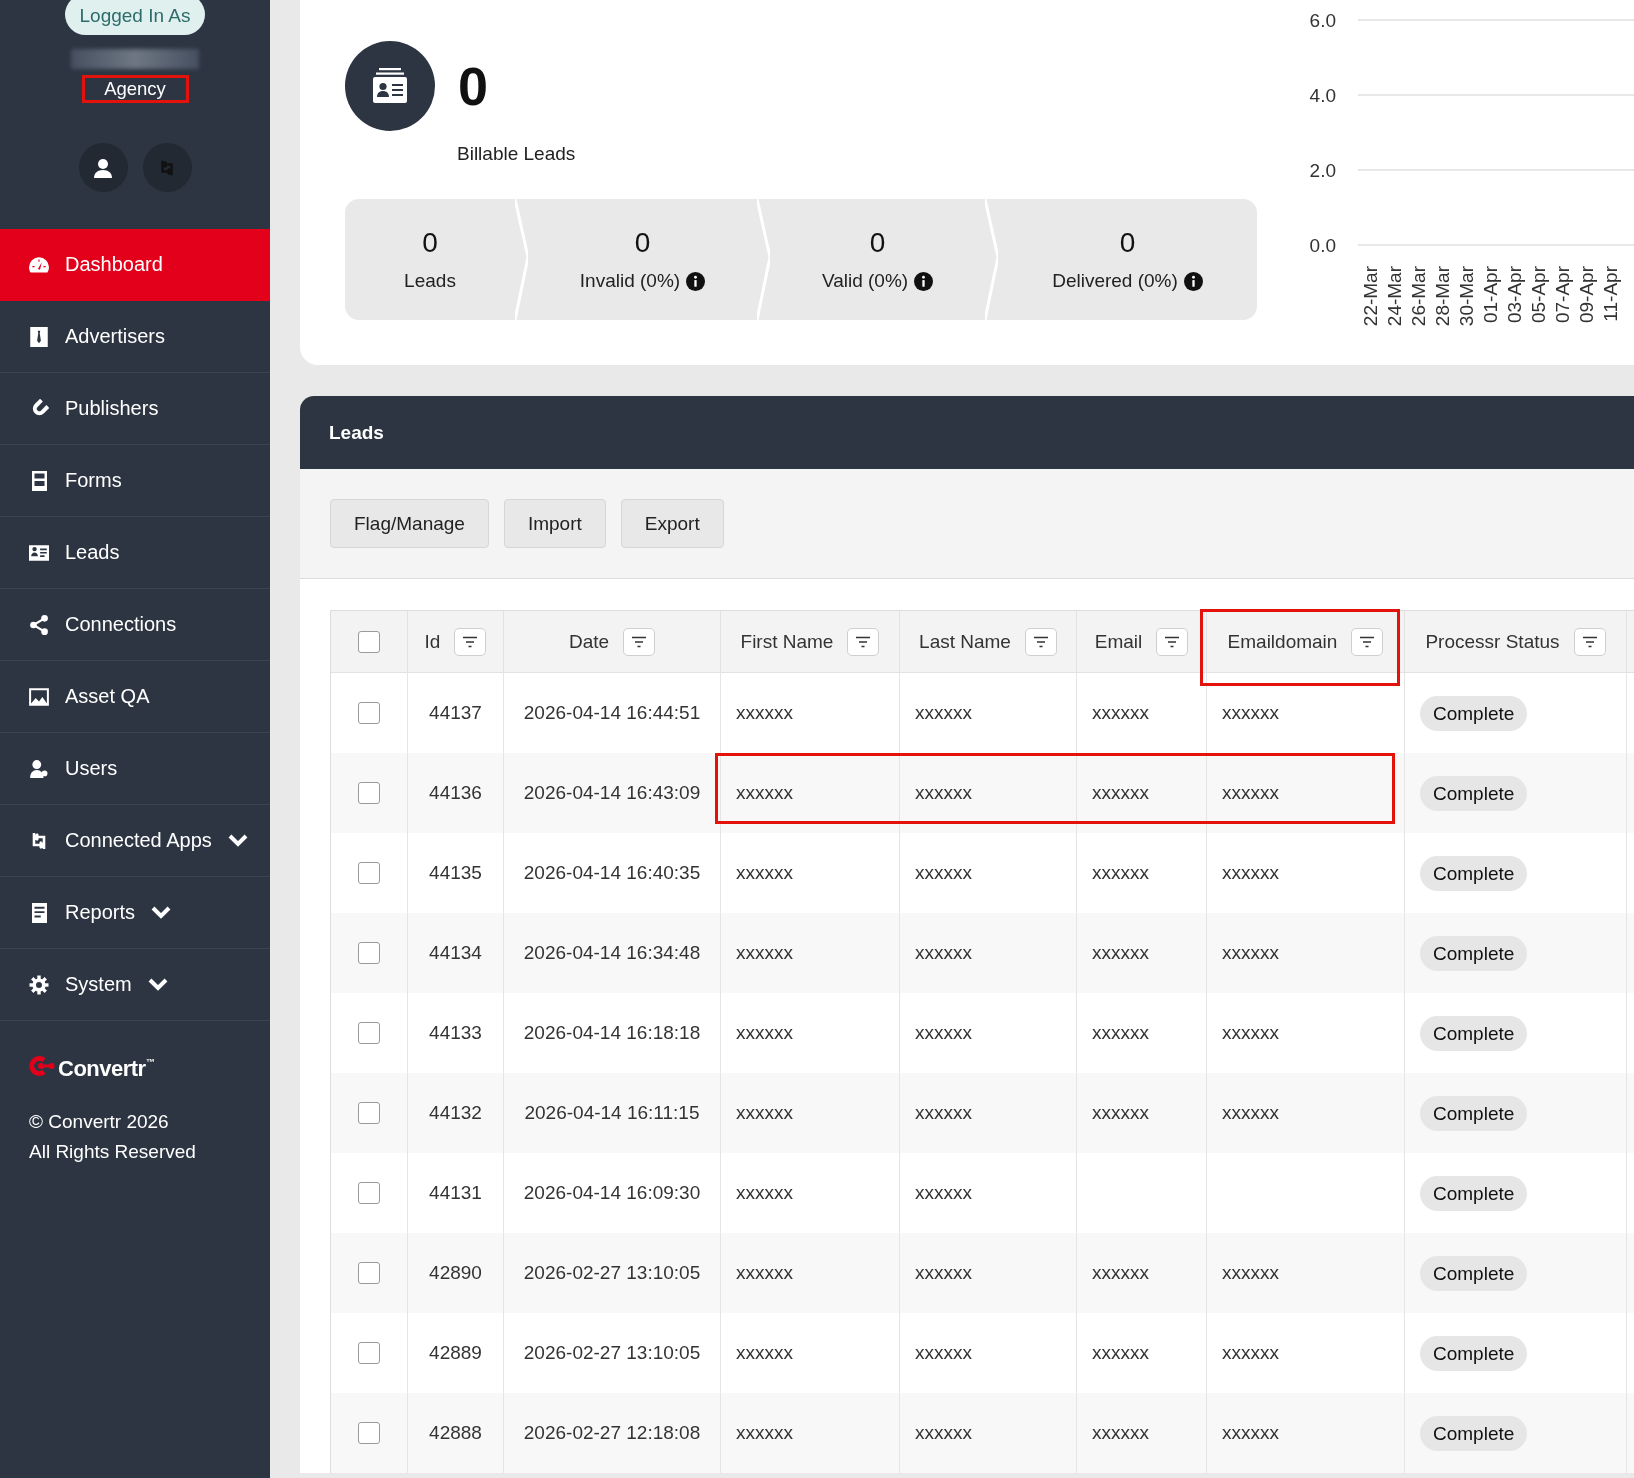  What do you see at coordinates (103, 167) in the screenshot?
I see `user-button` at bounding box center [103, 167].